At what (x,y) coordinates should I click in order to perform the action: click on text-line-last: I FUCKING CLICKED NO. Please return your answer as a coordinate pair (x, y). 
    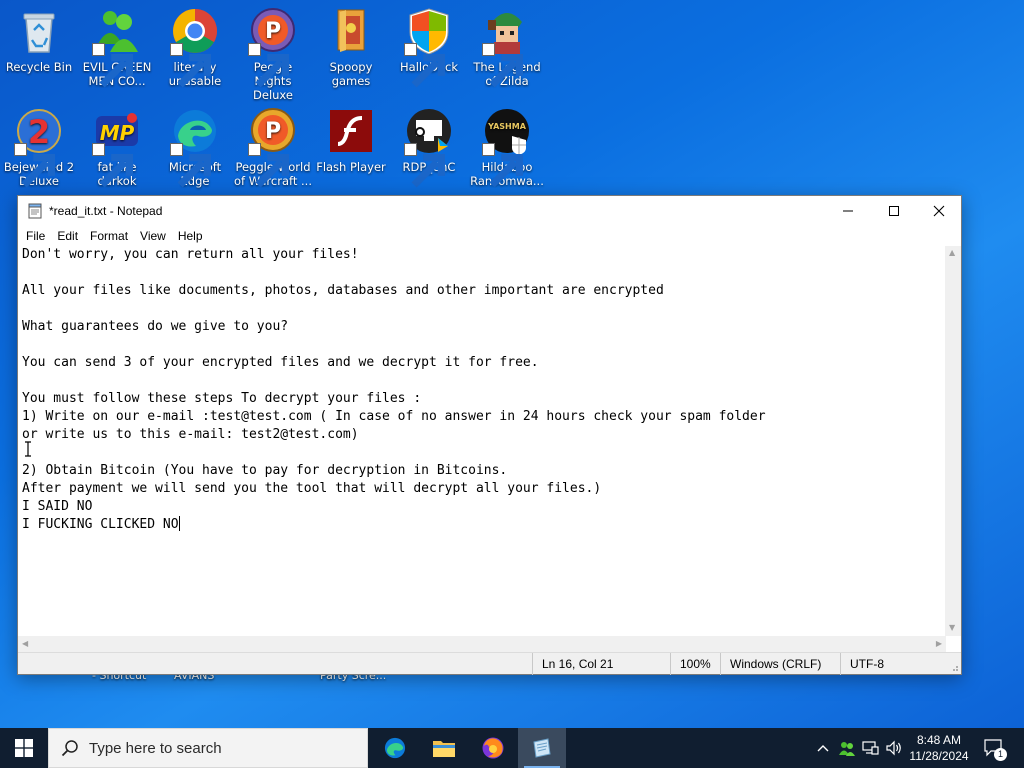
    Looking at the image, I should click on (484, 525).